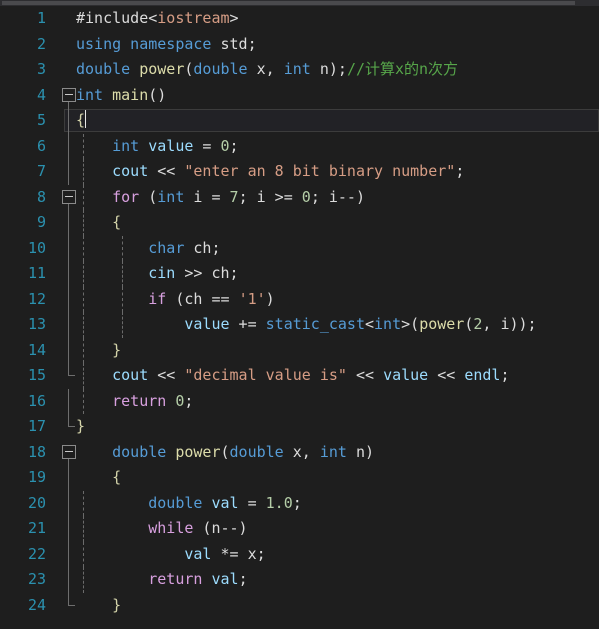  I want to click on code-line: 21 while (n--), so click(299, 529).